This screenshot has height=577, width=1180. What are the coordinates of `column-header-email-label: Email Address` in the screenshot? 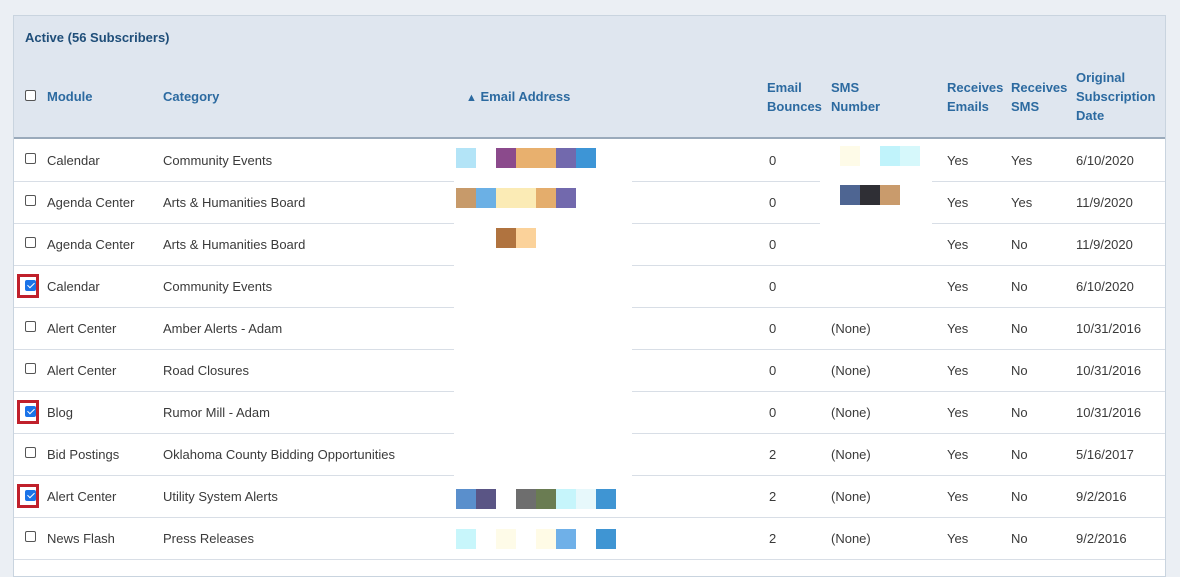 It's located at (525, 96).